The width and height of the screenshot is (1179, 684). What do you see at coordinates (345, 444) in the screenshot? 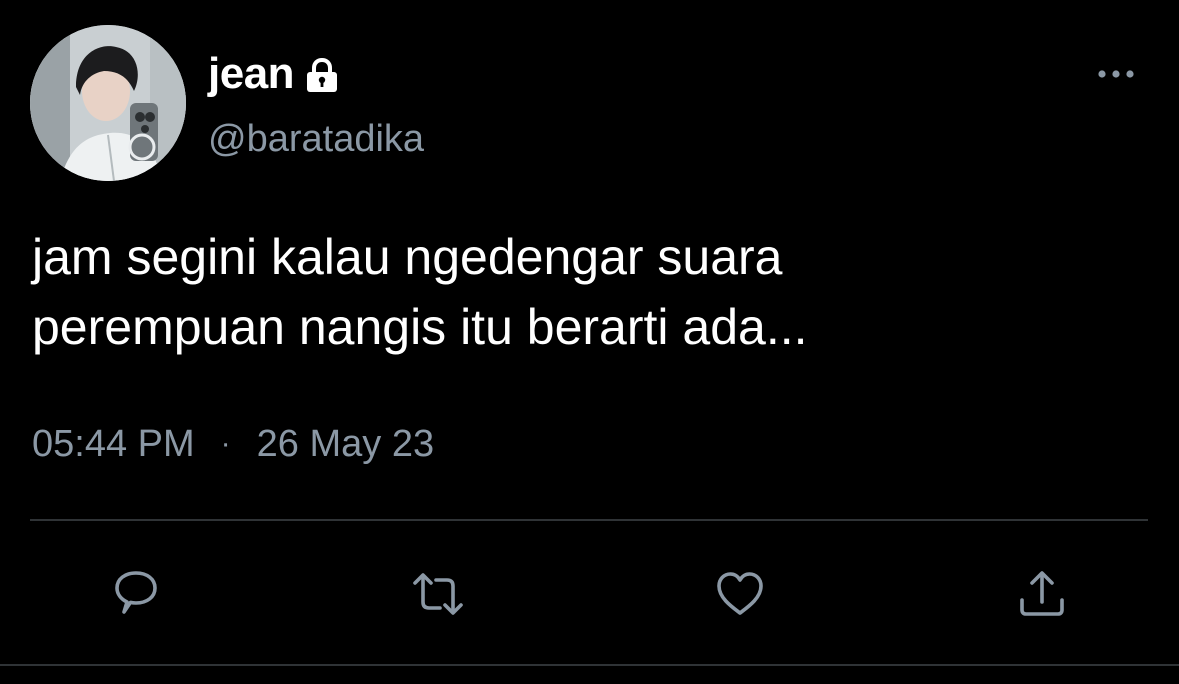
I see `tweet-date: 26 May 23` at bounding box center [345, 444].